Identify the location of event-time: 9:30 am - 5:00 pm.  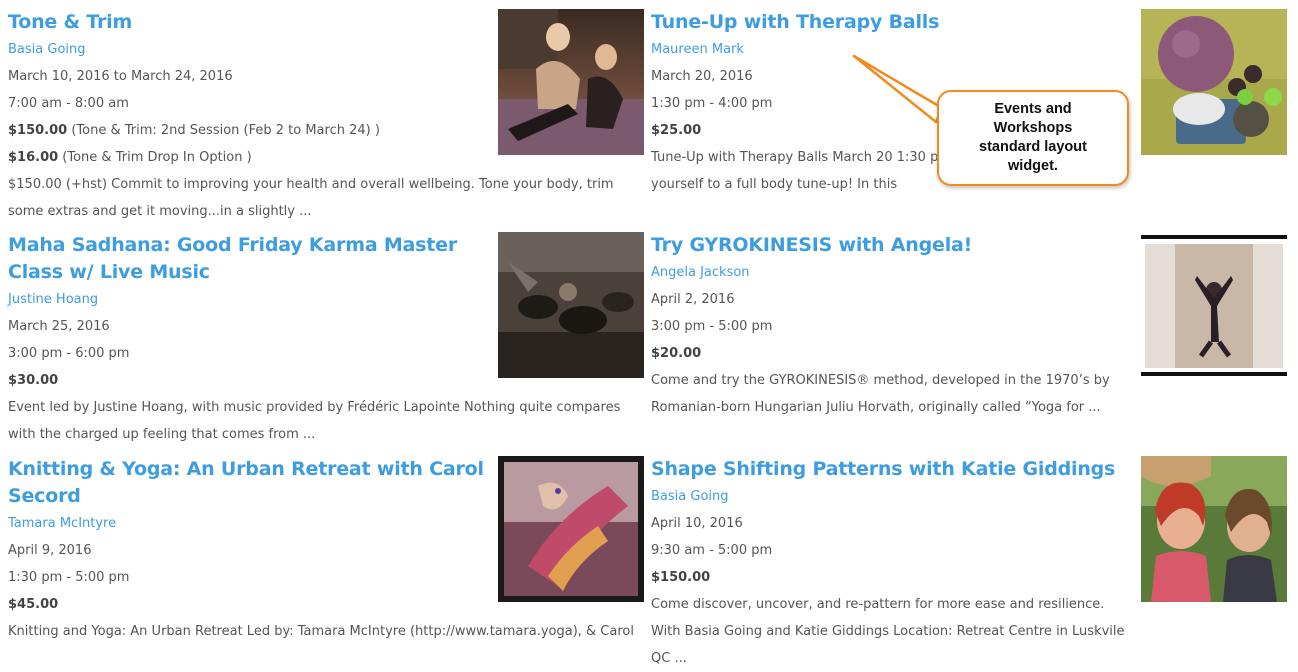
(712, 550).